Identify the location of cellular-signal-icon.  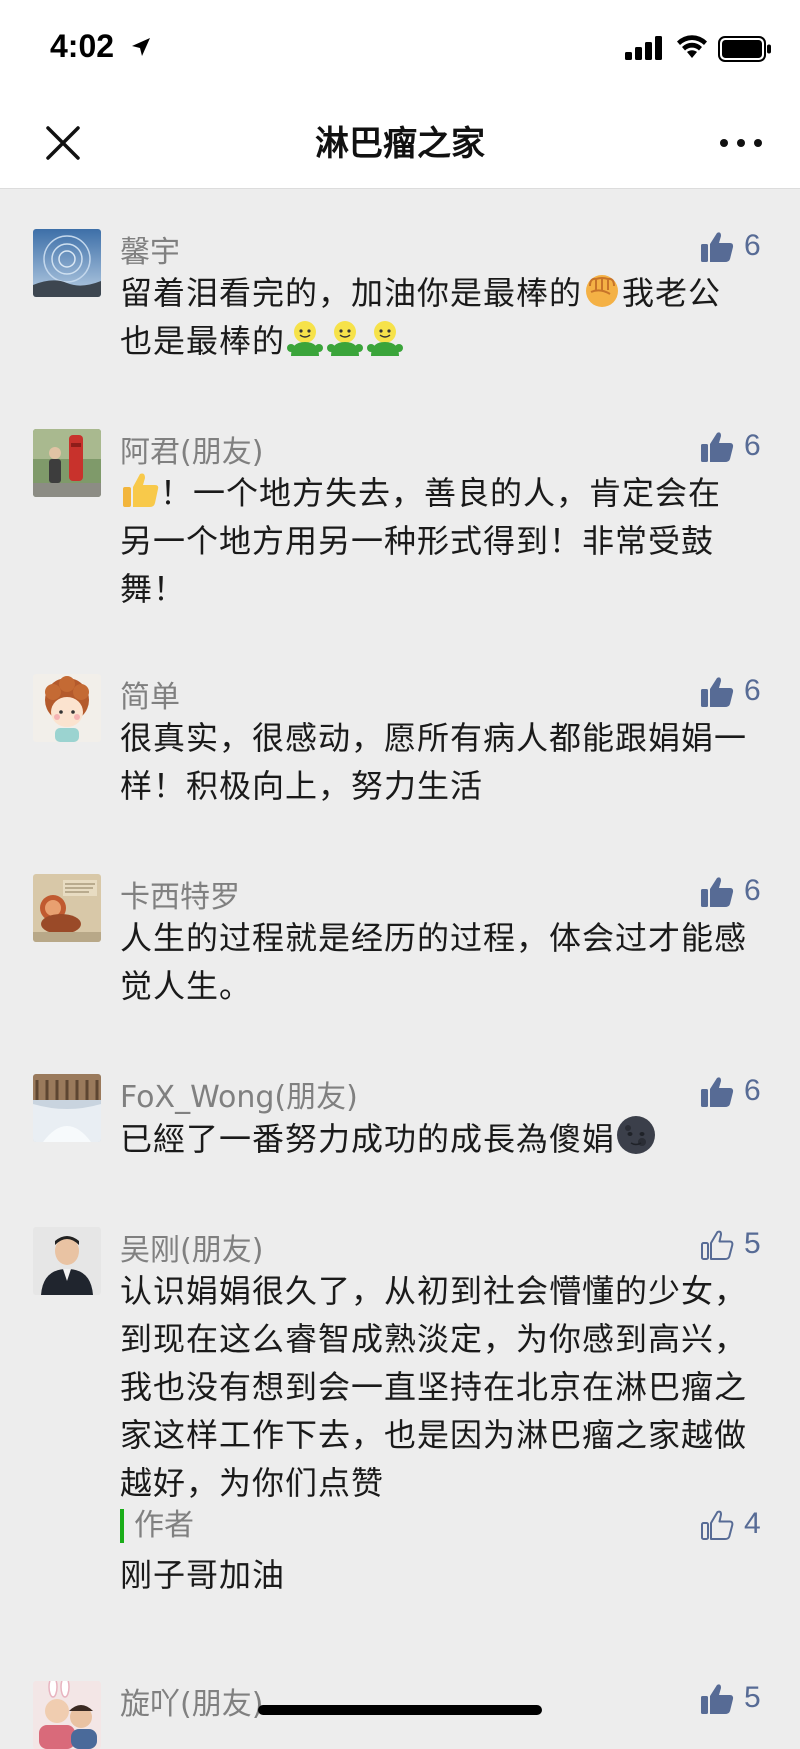
(643, 48).